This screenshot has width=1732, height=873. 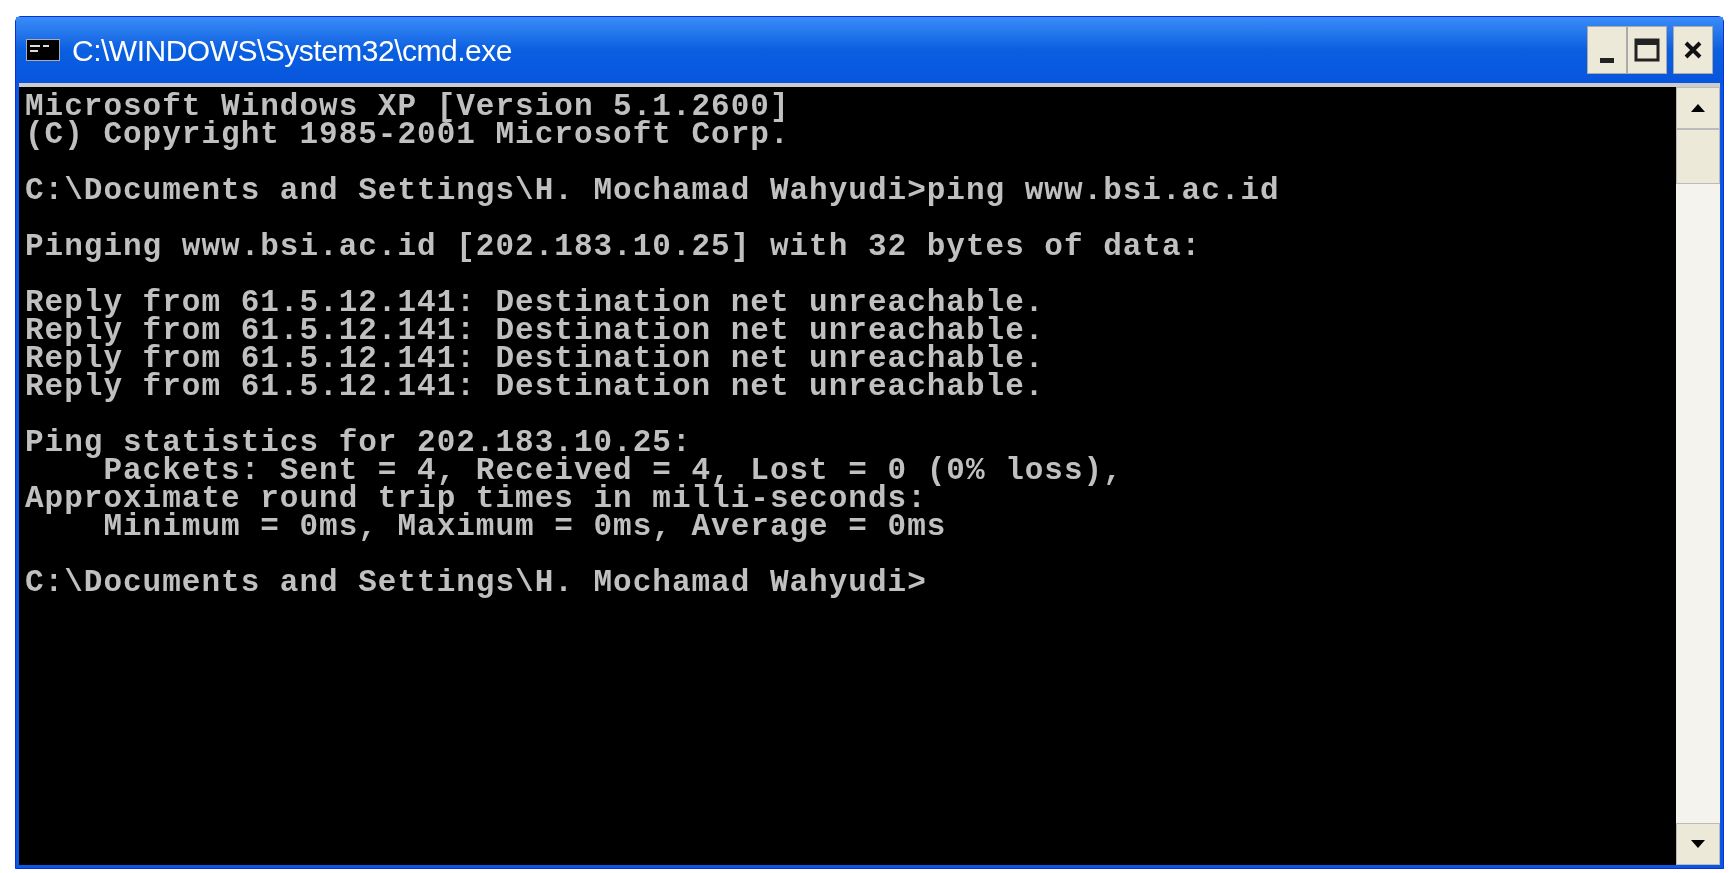 I want to click on up-arrow-icon, so click(x=1698, y=108).